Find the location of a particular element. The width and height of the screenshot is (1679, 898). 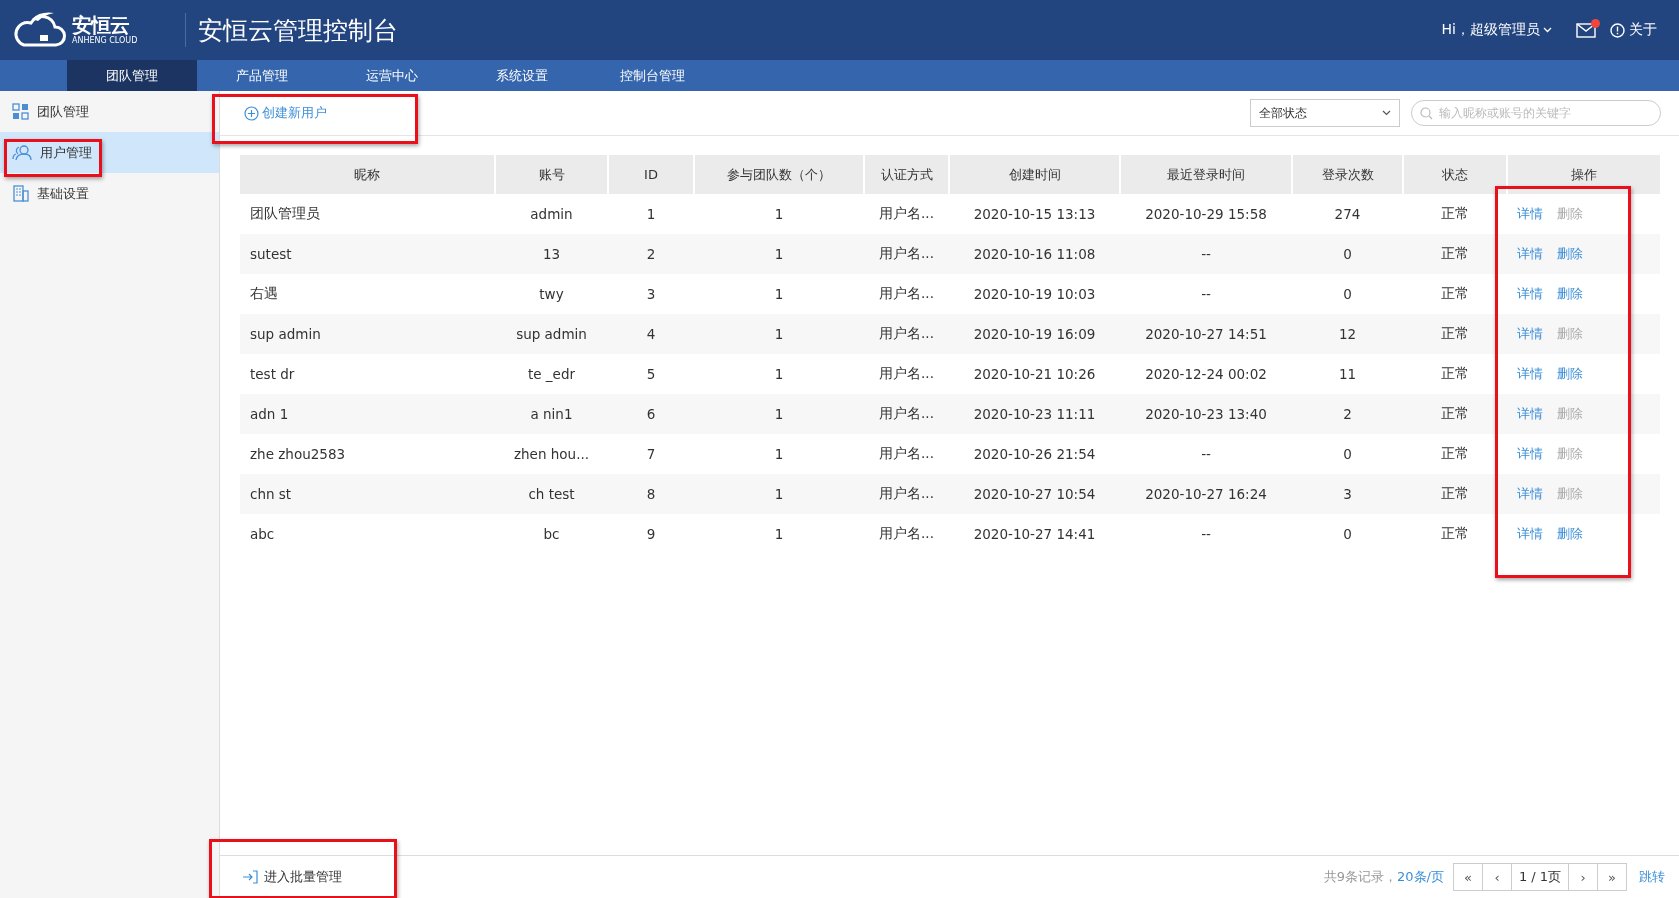

record-count: 共9条记录， is located at coordinates (1360, 877).